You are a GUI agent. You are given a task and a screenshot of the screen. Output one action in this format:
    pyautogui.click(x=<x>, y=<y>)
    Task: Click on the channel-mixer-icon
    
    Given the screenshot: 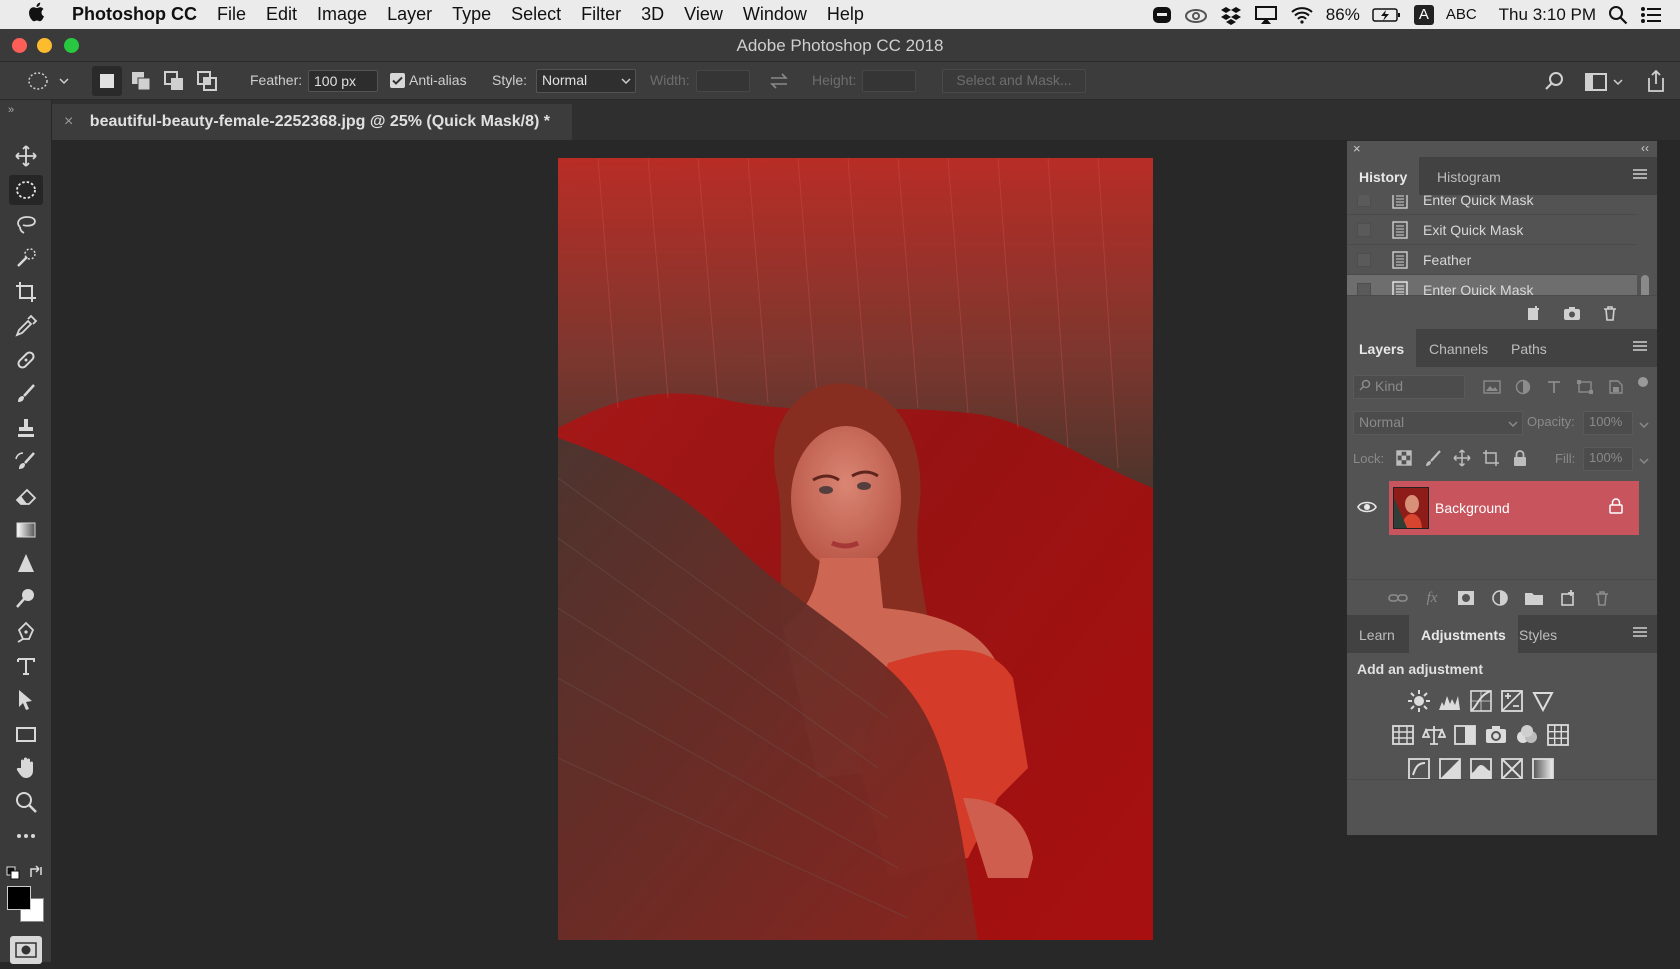 What is the action you would take?
    pyautogui.click(x=1527, y=735)
    